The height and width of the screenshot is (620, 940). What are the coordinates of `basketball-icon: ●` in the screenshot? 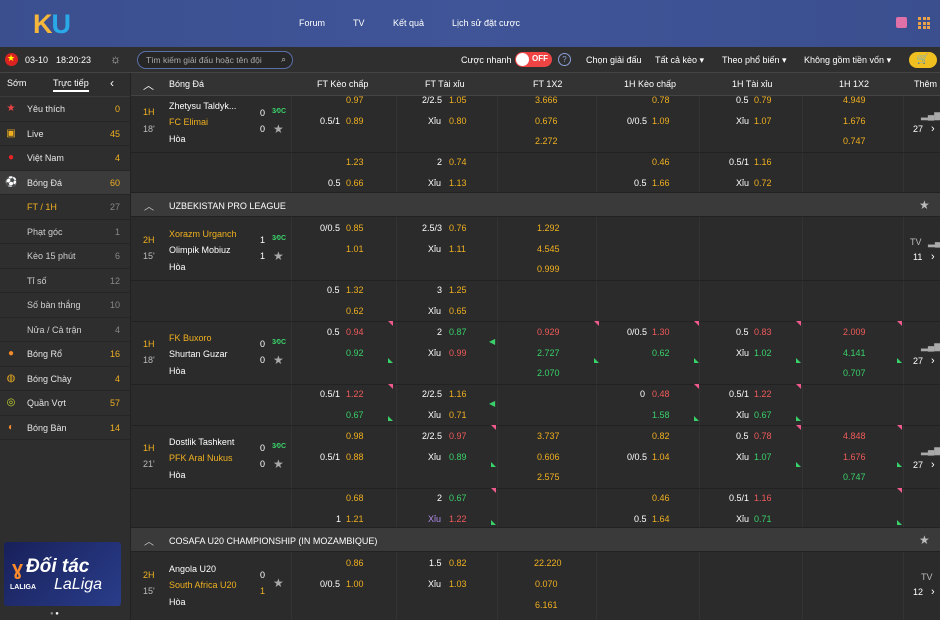 It's located at (11, 353).